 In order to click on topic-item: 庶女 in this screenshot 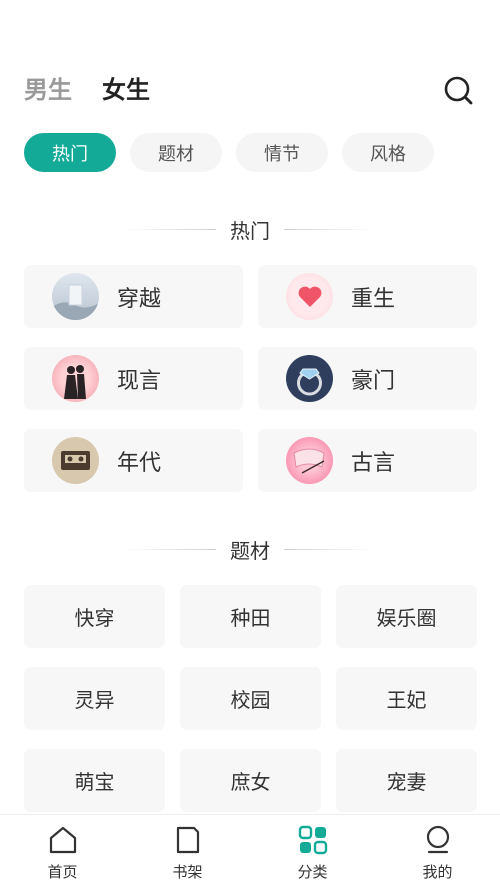, I will do `click(250, 780)`.